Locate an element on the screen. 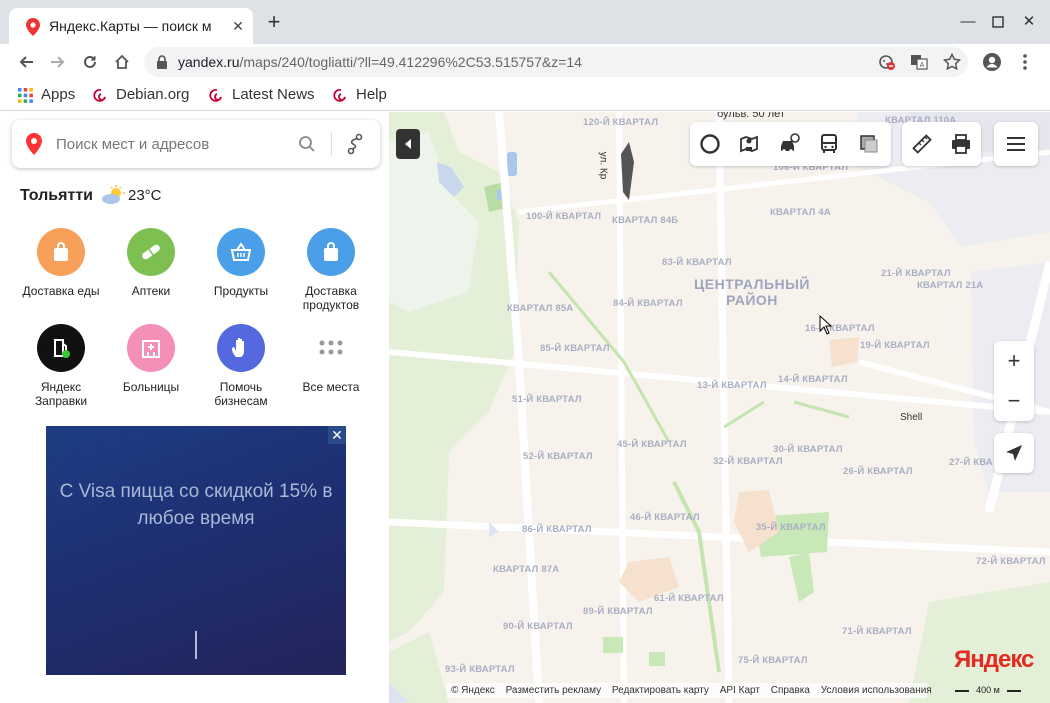 This screenshot has height=703, width=1050. map-menu-button is located at coordinates (1016, 144).